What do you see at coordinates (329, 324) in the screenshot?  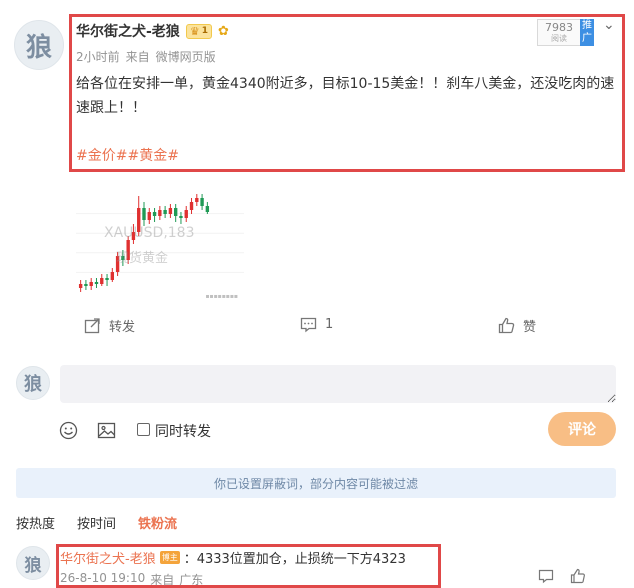 I see `comment-count: 1` at bounding box center [329, 324].